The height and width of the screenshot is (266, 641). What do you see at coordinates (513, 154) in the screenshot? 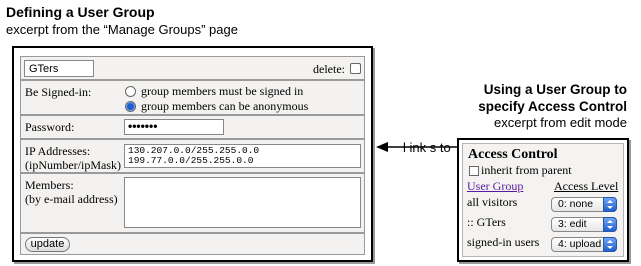
I see `access-control-title: Access Control` at bounding box center [513, 154].